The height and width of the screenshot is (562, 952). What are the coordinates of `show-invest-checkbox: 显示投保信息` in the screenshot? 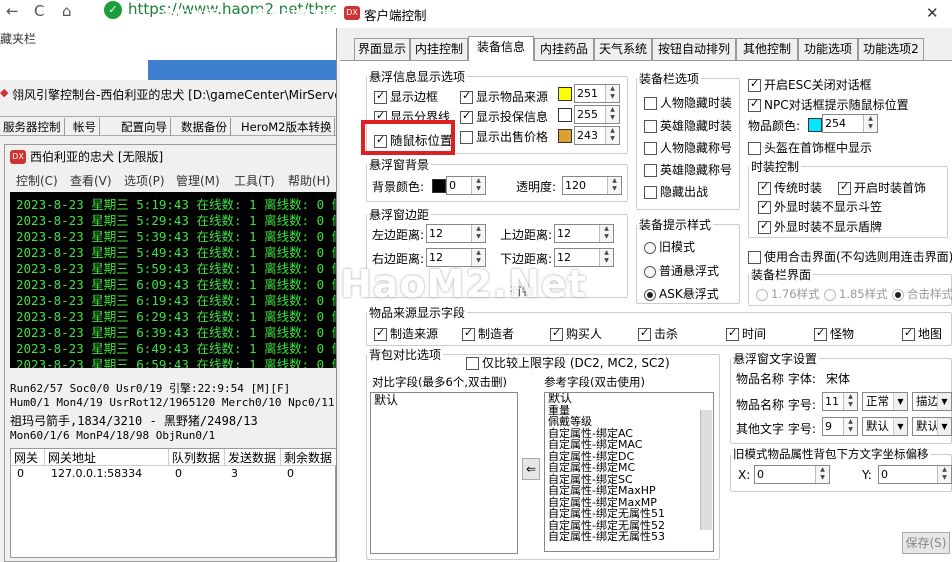 It's located at (504, 116).